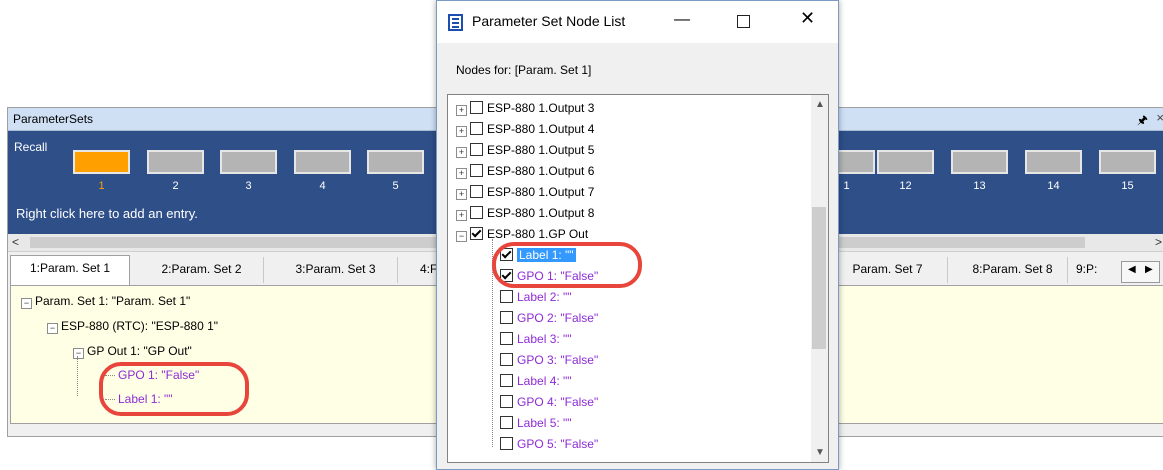 The height and width of the screenshot is (470, 1163). Describe the element at coordinates (423, 270) in the screenshot. I see `tab-param-set-4: 4:F` at that location.